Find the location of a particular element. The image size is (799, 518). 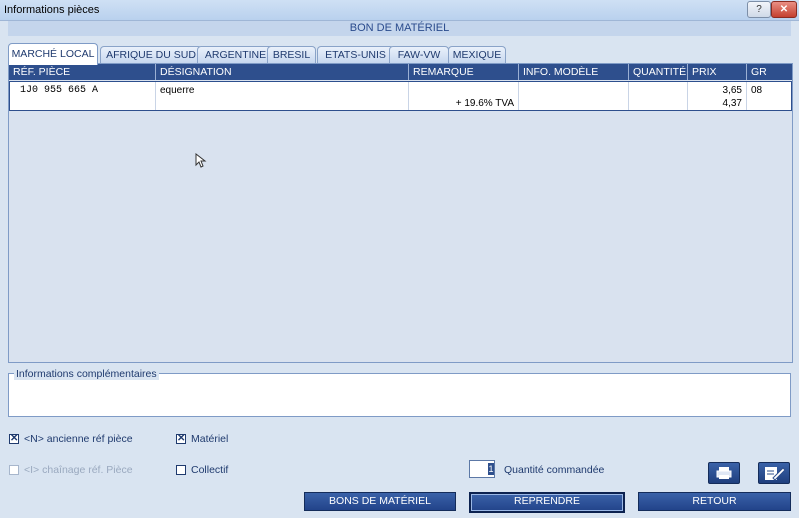

ancienne-ref-label: <N> ancienne réf pièce is located at coordinates (78, 439).